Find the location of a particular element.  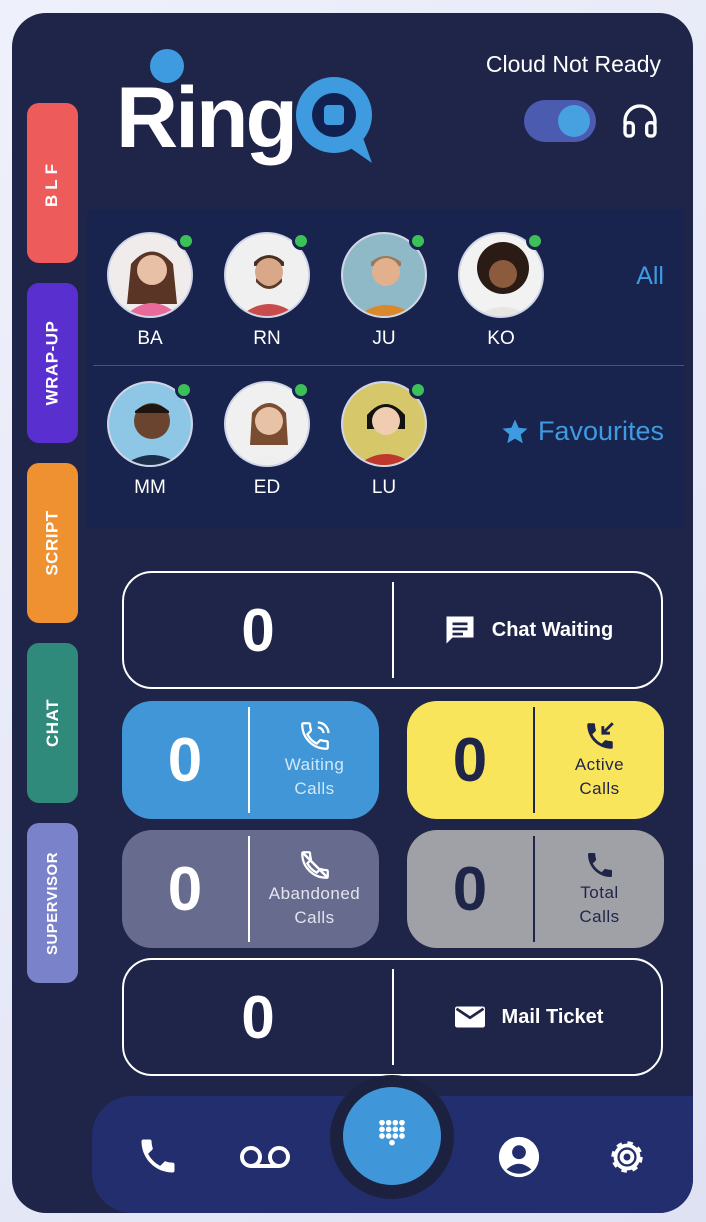

contact-initials: RN is located at coordinates (267, 338).